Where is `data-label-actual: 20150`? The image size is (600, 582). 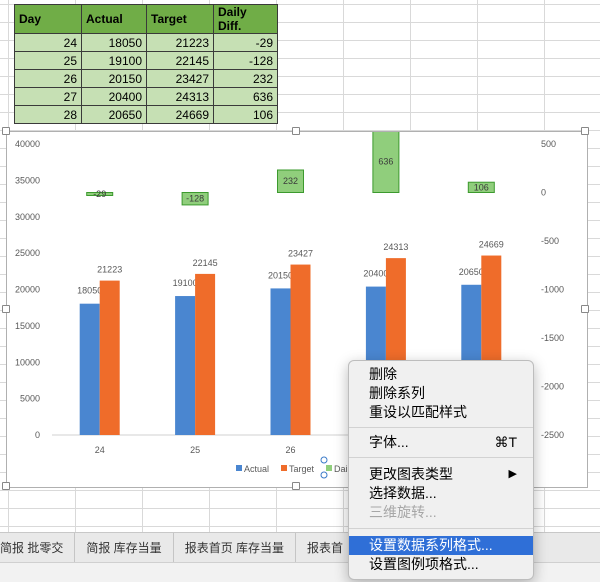
data-label-actual: 20150 is located at coordinates (280, 275).